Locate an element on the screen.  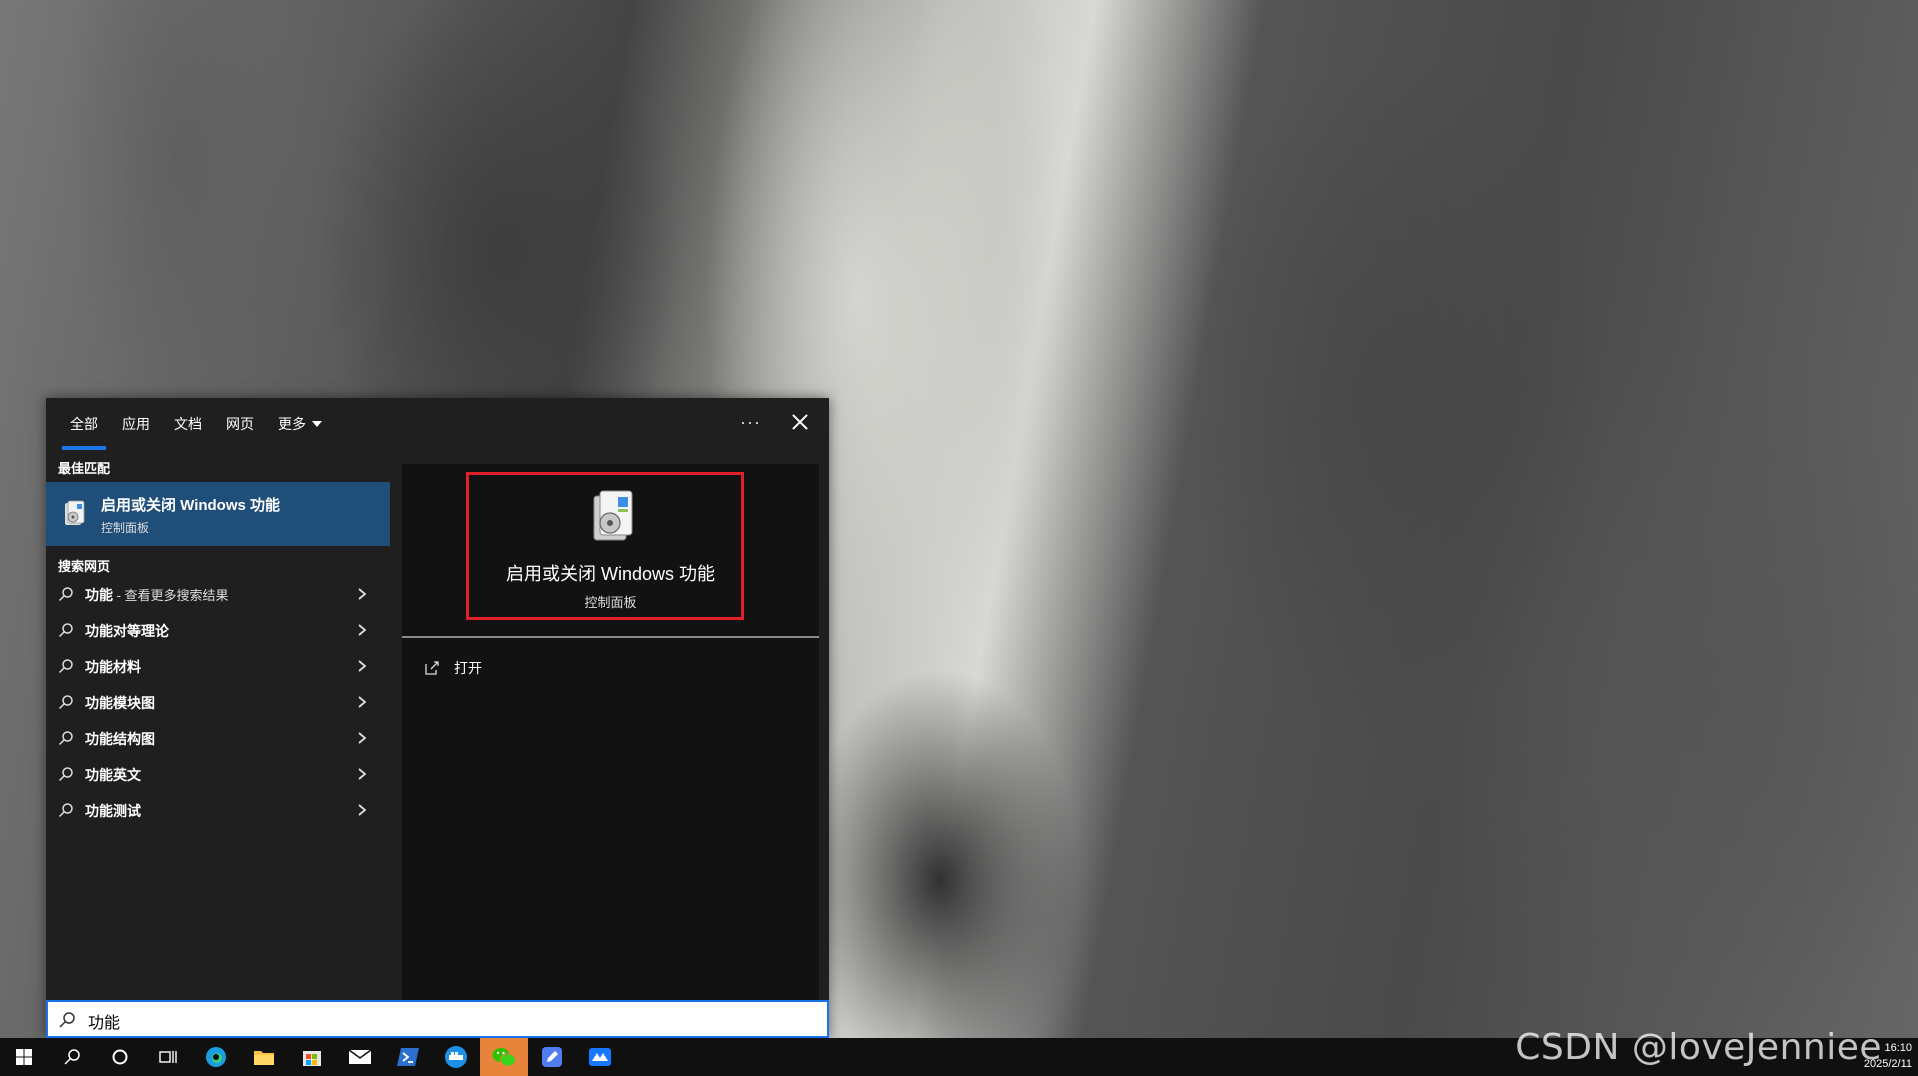
docker-icon is located at coordinates (456, 1057).